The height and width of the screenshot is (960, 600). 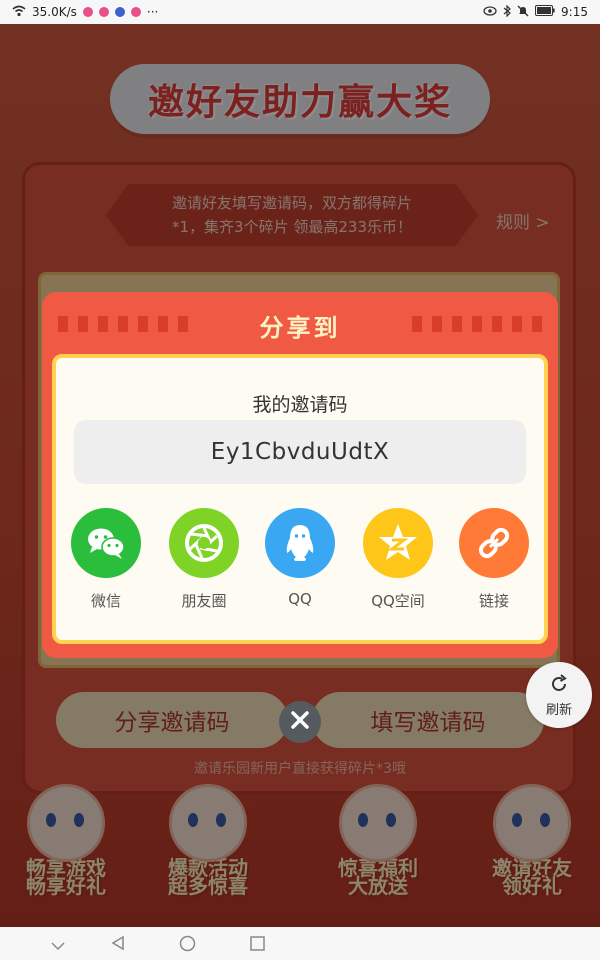 What do you see at coordinates (300, 12) in the screenshot?
I see `status-bar: 35.0K/s ··· 9:15` at bounding box center [300, 12].